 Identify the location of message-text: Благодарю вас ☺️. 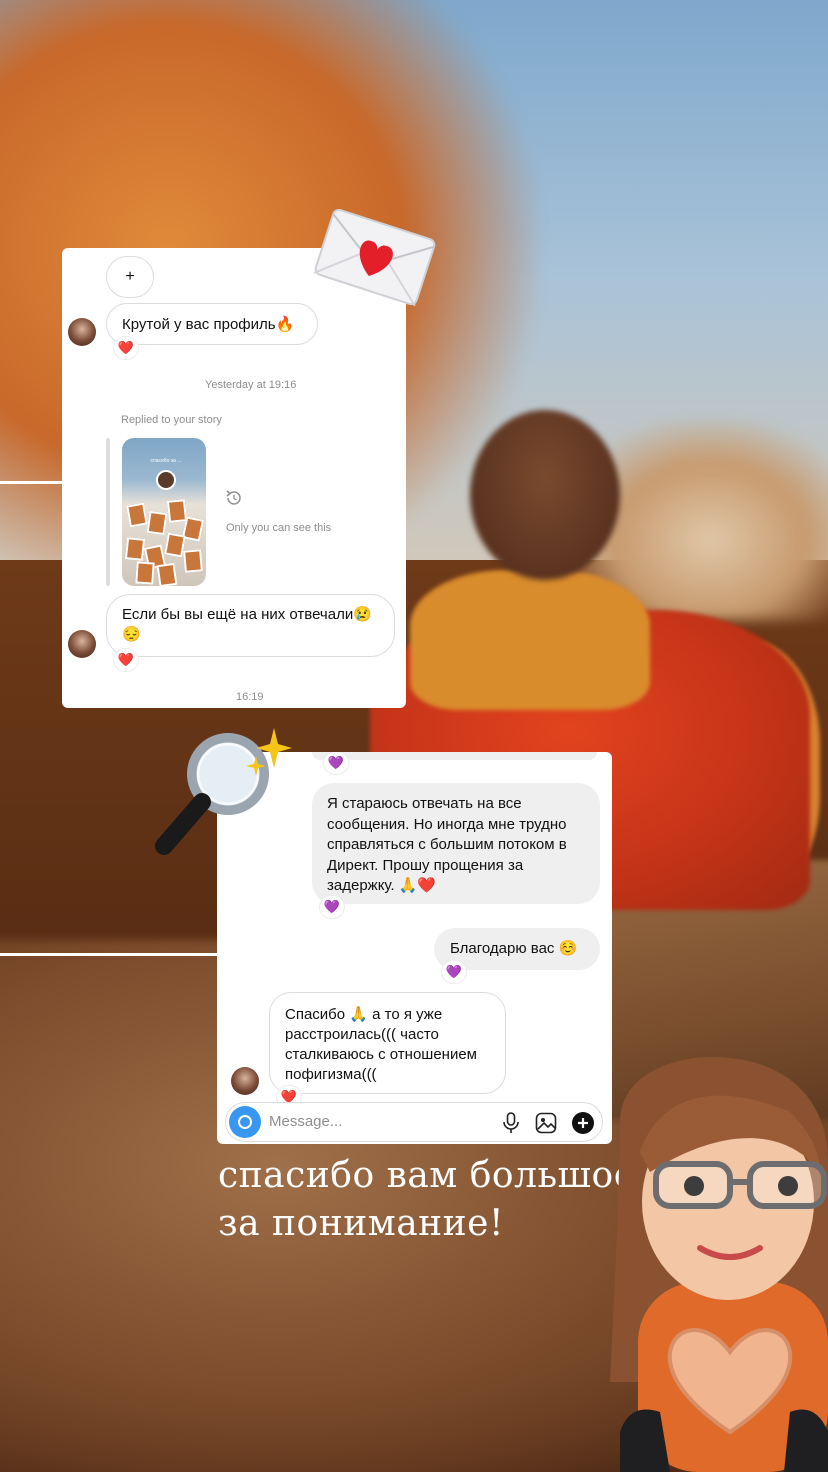
(514, 948).